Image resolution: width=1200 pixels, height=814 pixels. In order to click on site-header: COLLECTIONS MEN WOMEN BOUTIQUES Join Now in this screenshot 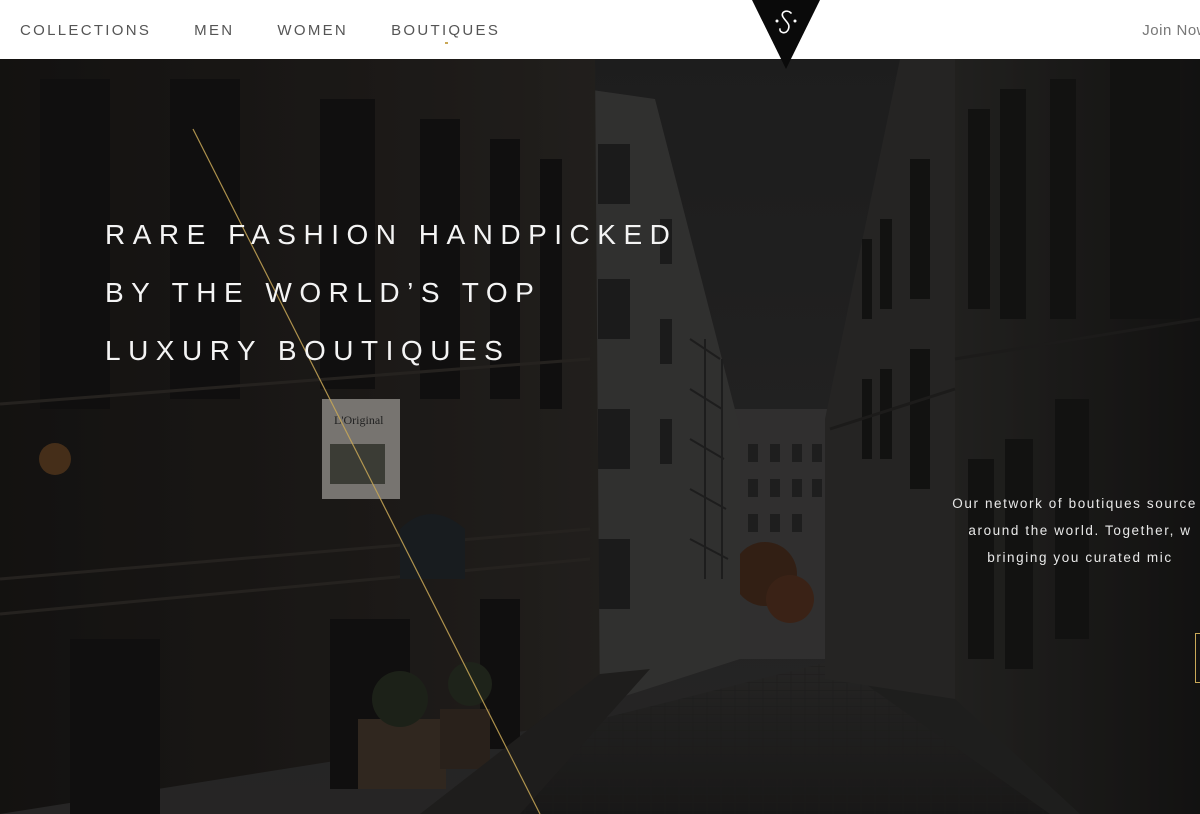, I will do `click(600, 29)`.